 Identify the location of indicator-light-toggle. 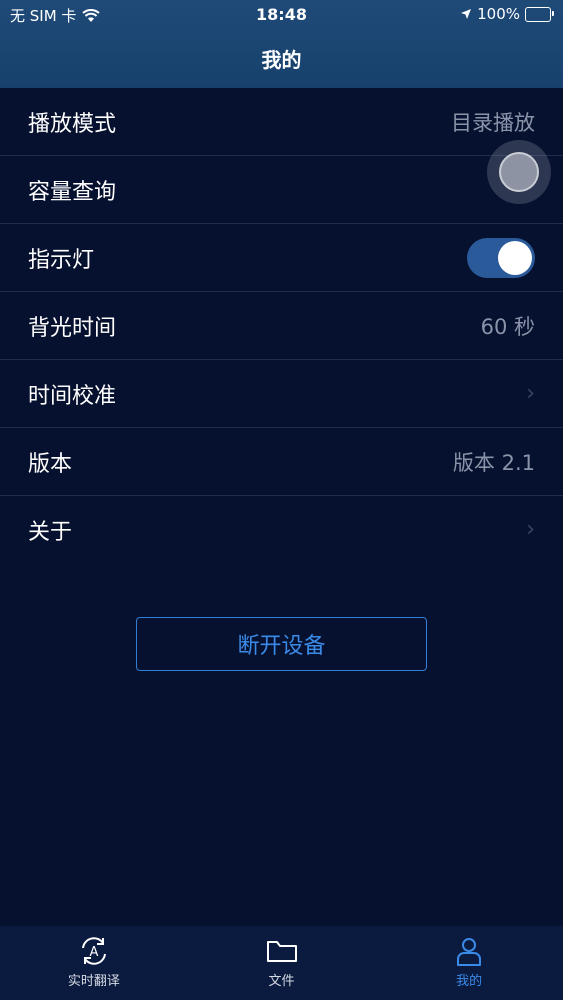
(501, 257).